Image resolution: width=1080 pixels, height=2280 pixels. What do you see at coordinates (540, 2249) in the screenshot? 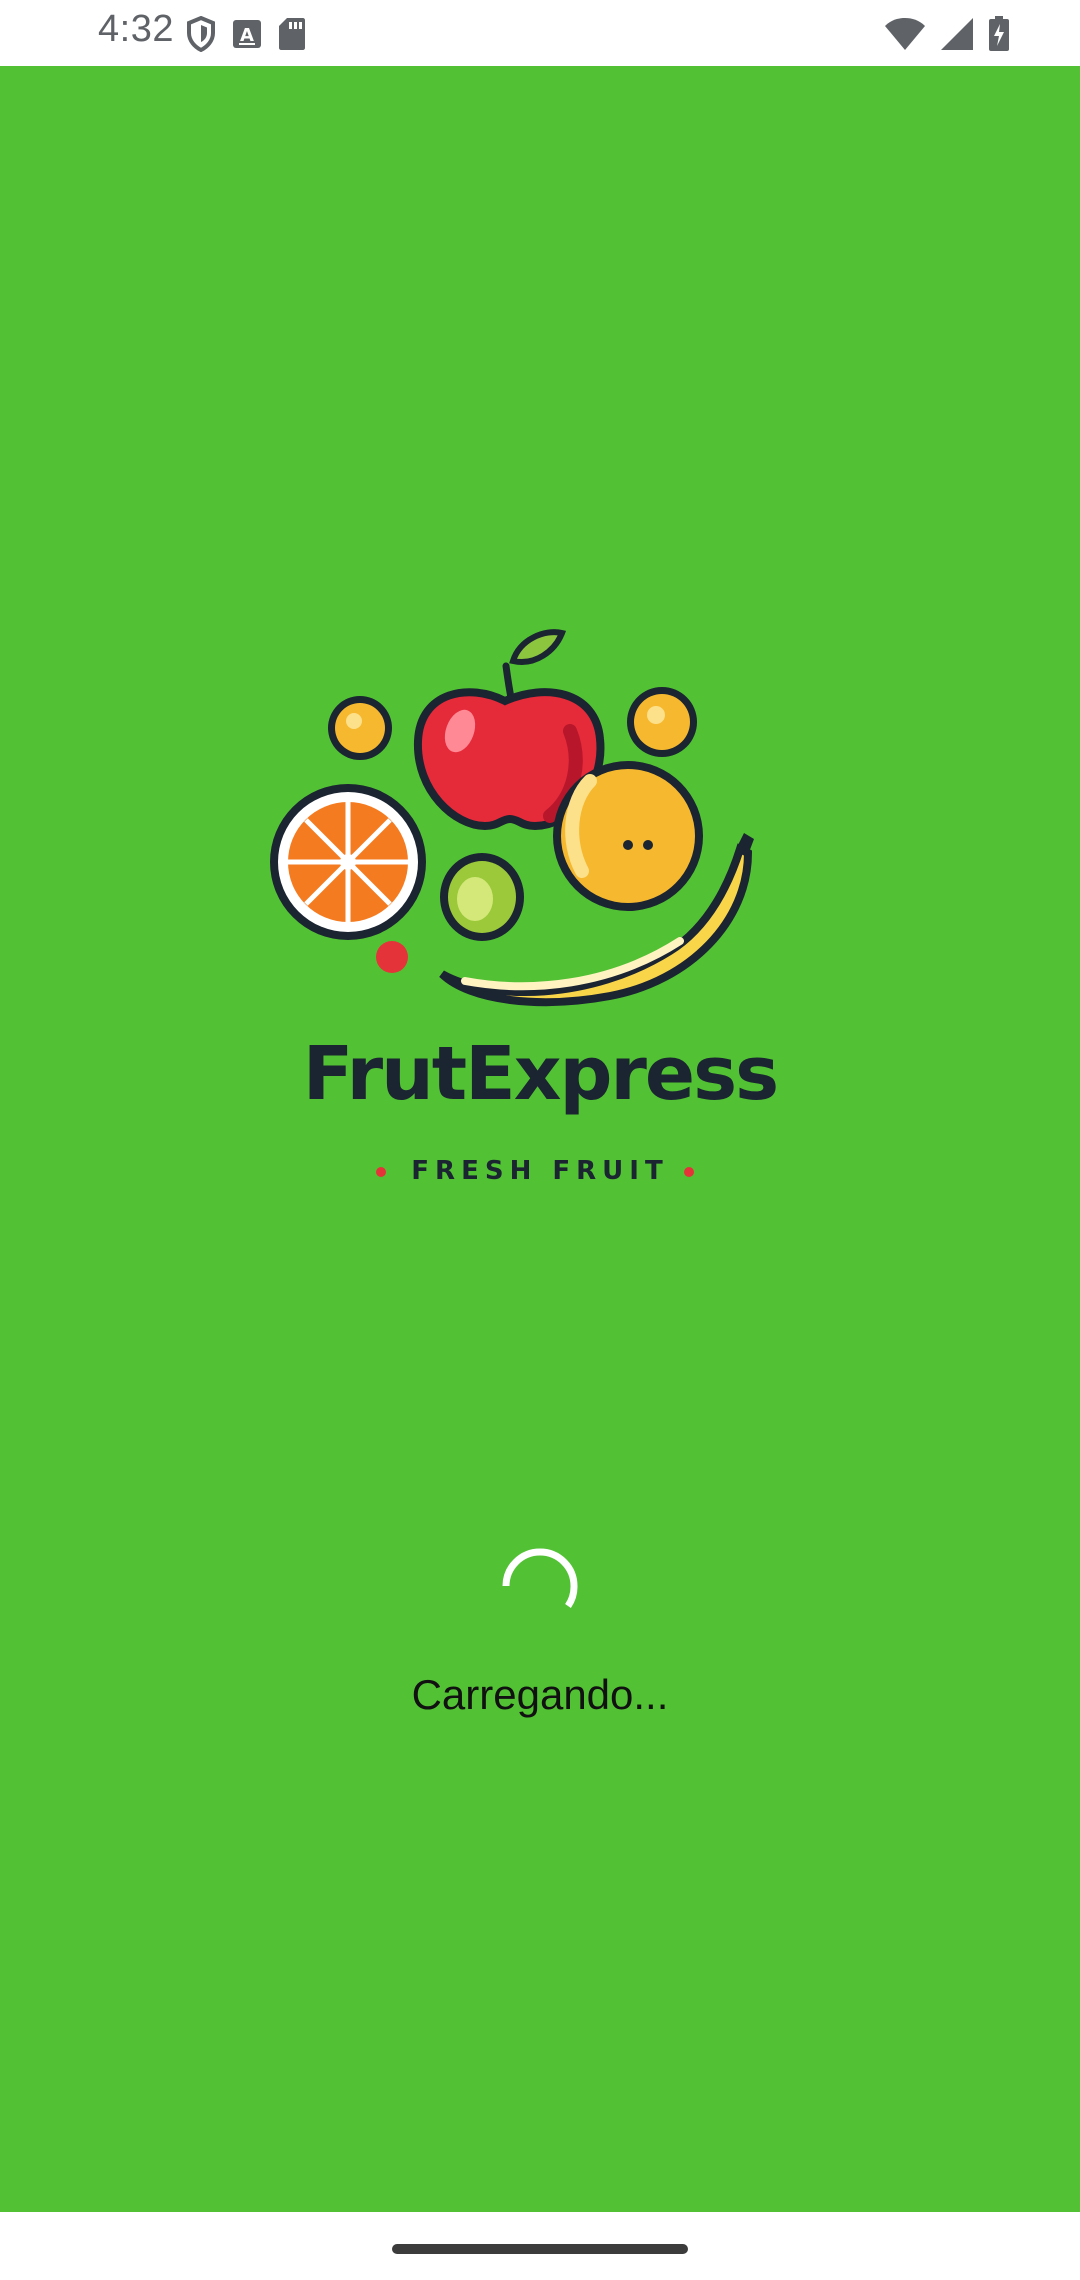
I see `home-indicator` at bounding box center [540, 2249].